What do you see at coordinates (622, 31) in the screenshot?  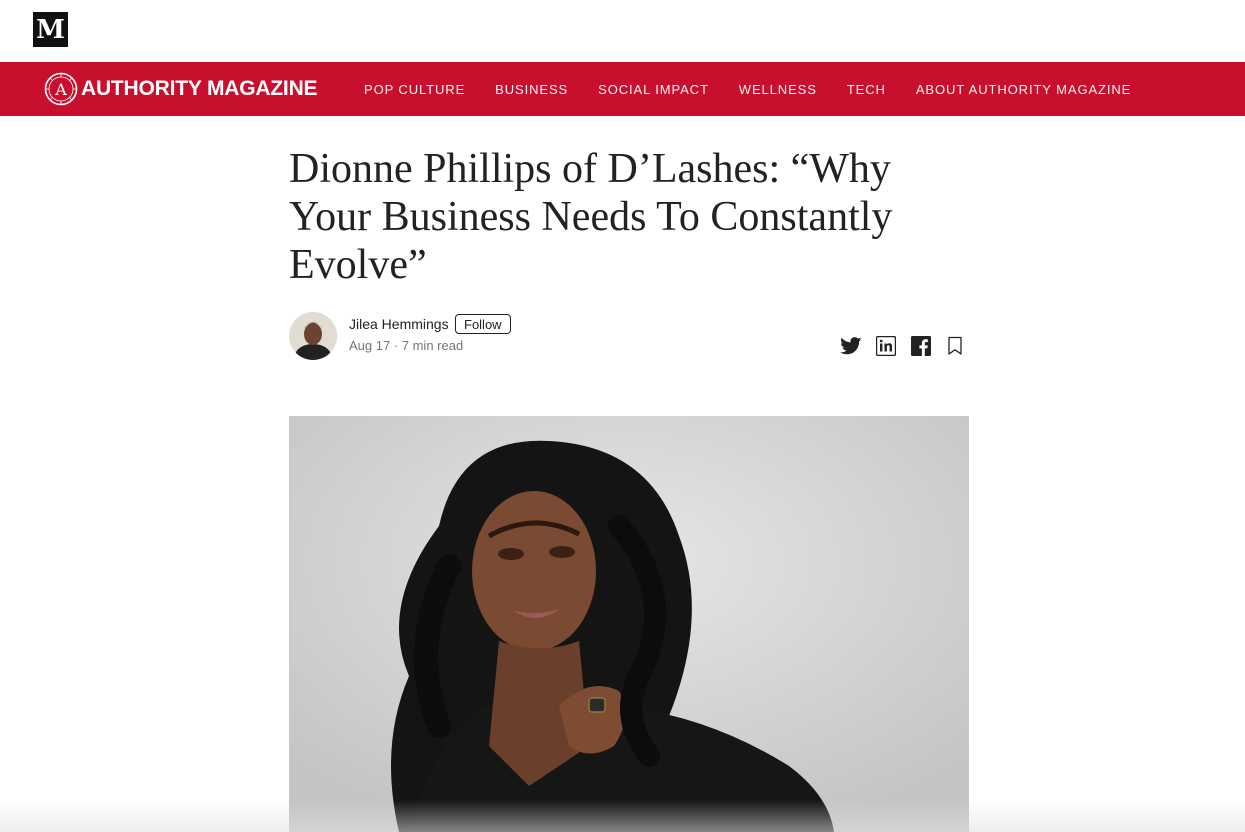 I see `site-header: M` at bounding box center [622, 31].